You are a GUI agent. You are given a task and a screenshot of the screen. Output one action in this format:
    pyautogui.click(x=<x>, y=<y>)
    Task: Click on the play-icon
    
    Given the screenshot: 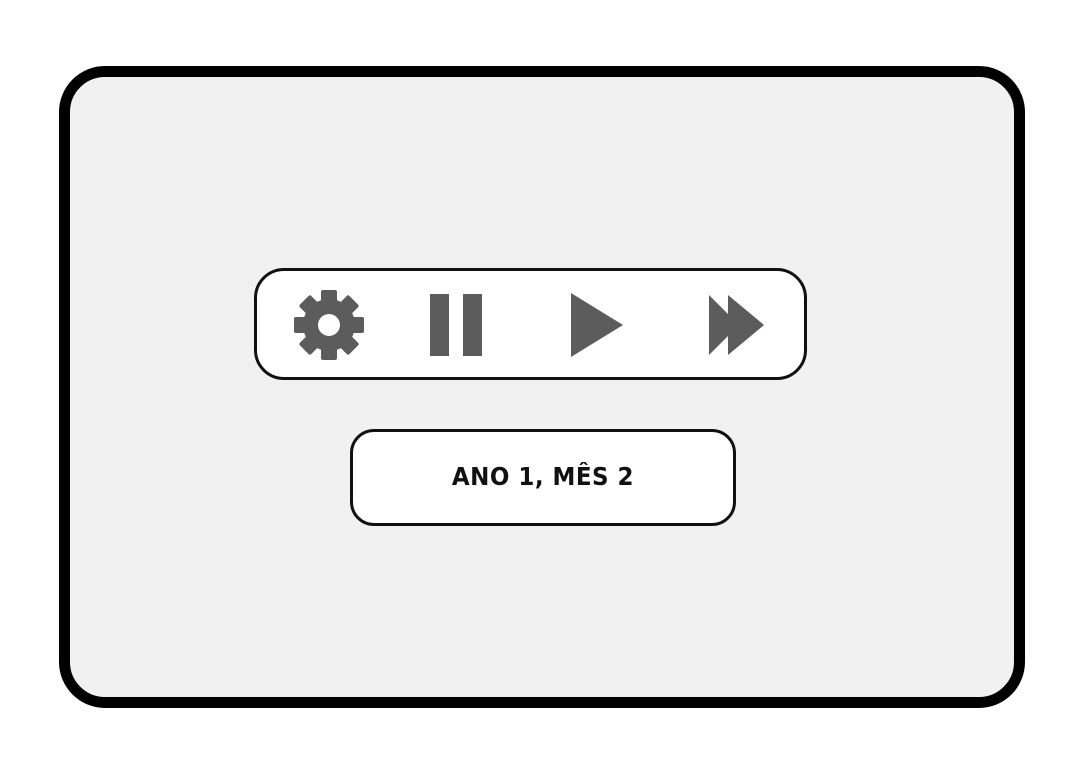 What is the action you would take?
    pyautogui.click(x=595, y=325)
    